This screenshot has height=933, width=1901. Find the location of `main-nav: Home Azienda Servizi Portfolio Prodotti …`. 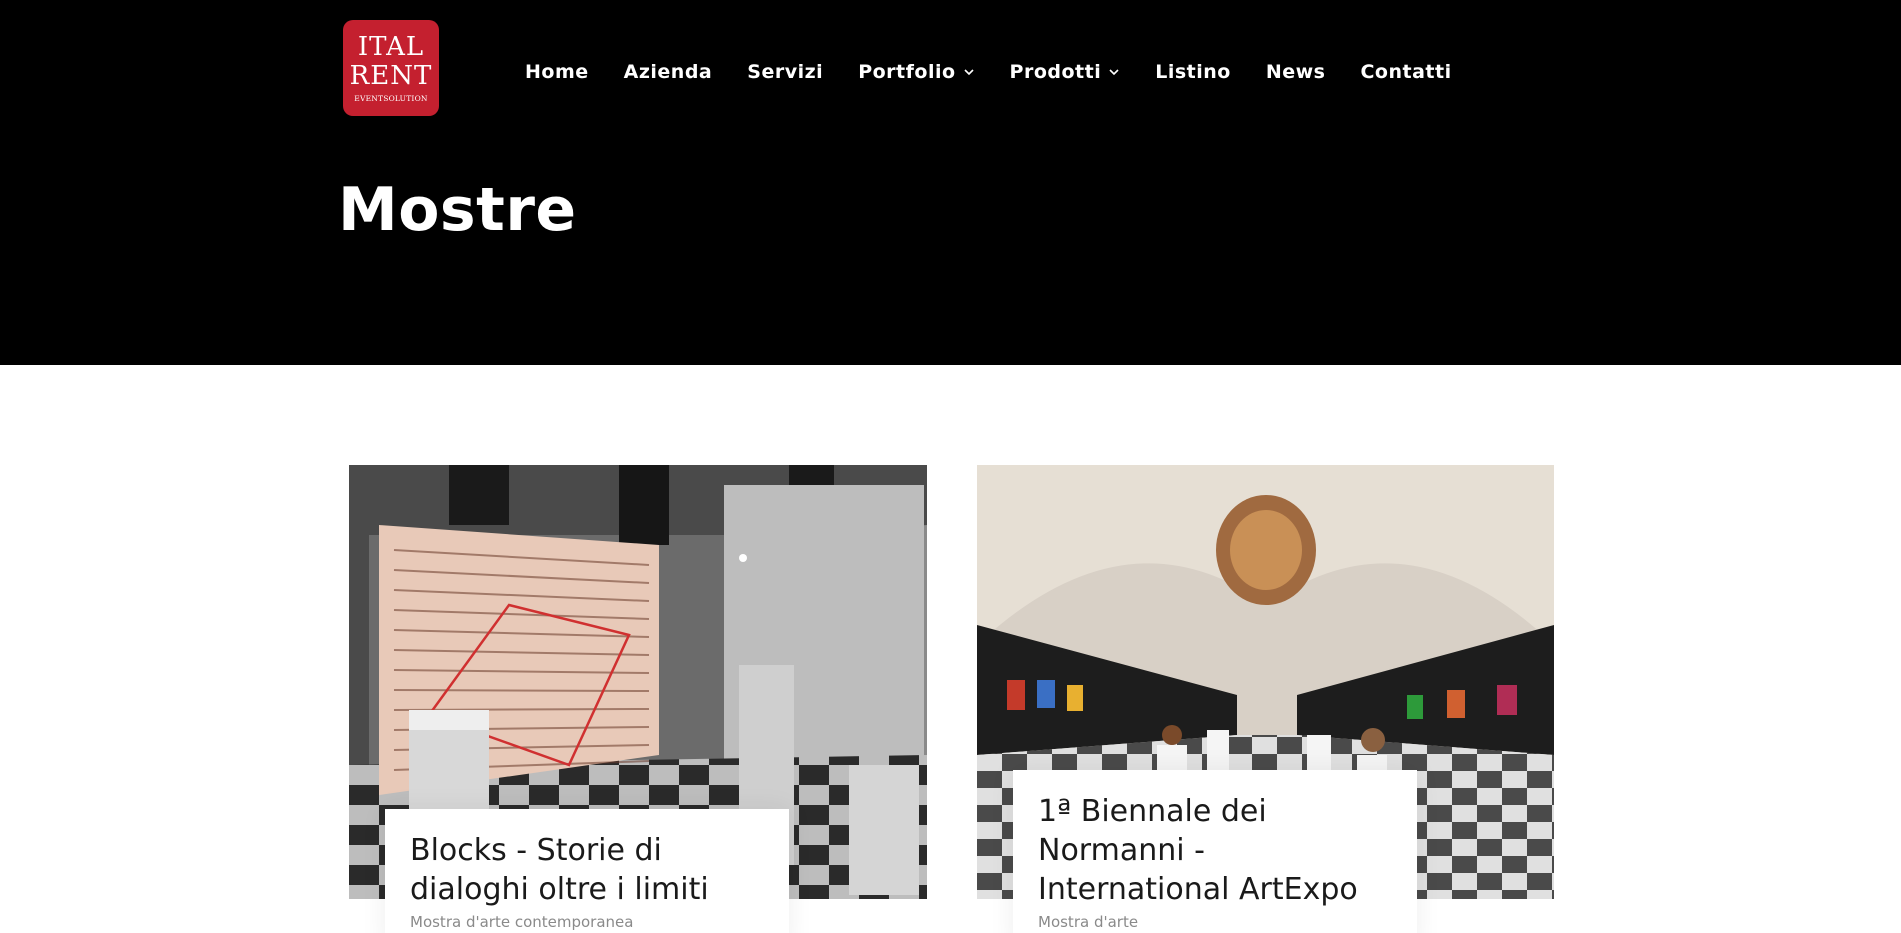

main-nav: Home Azienda Servizi Portfolio Prodotti … is located at coordinates (988, 72).